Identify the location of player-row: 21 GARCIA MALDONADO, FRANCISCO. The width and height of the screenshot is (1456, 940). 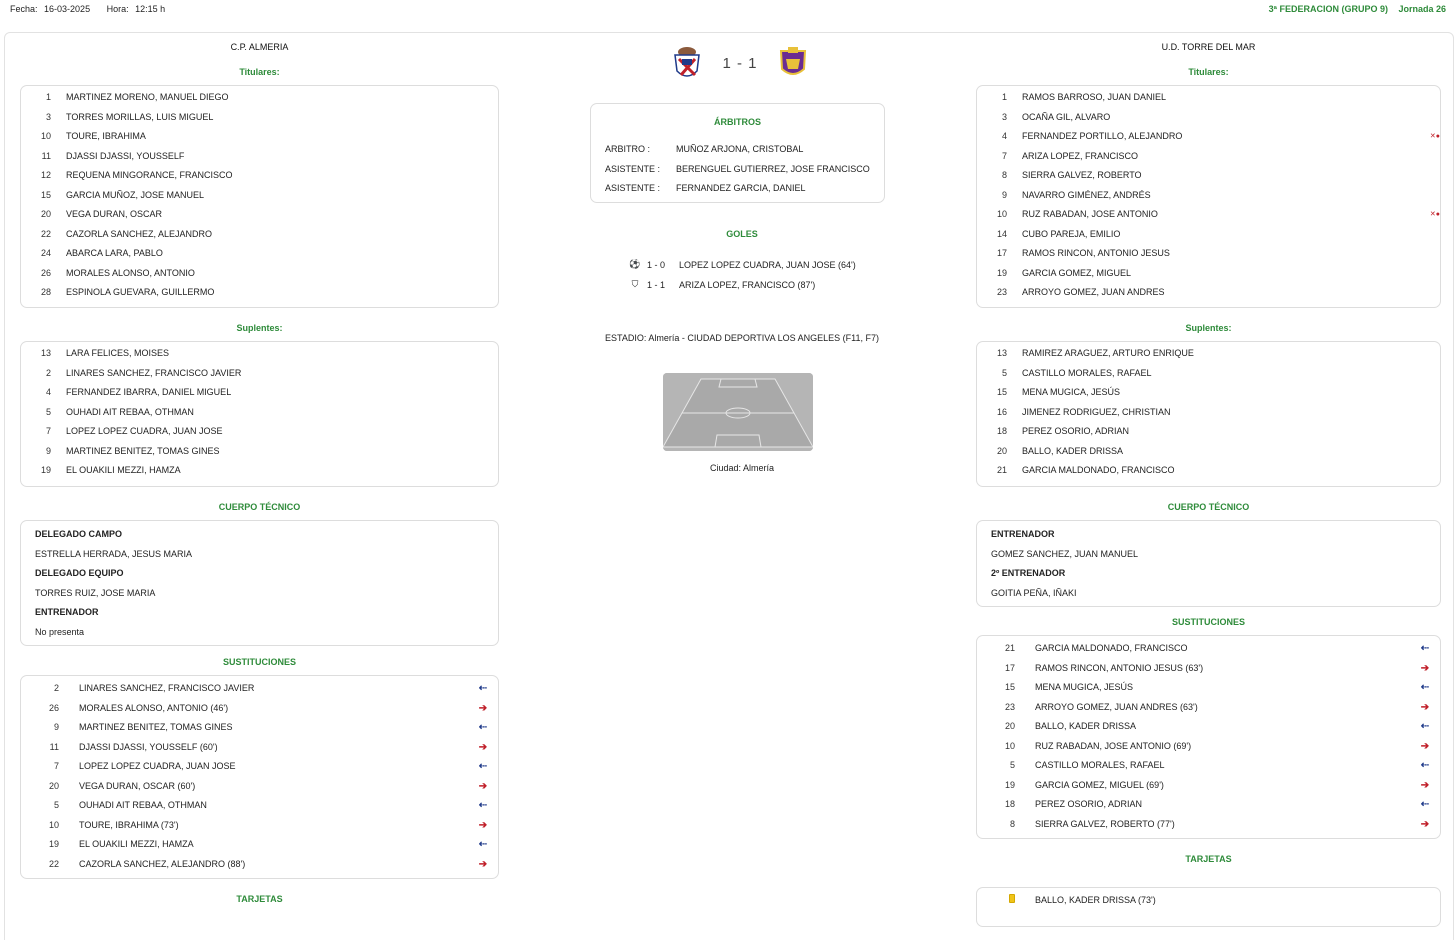
(1208, 471).